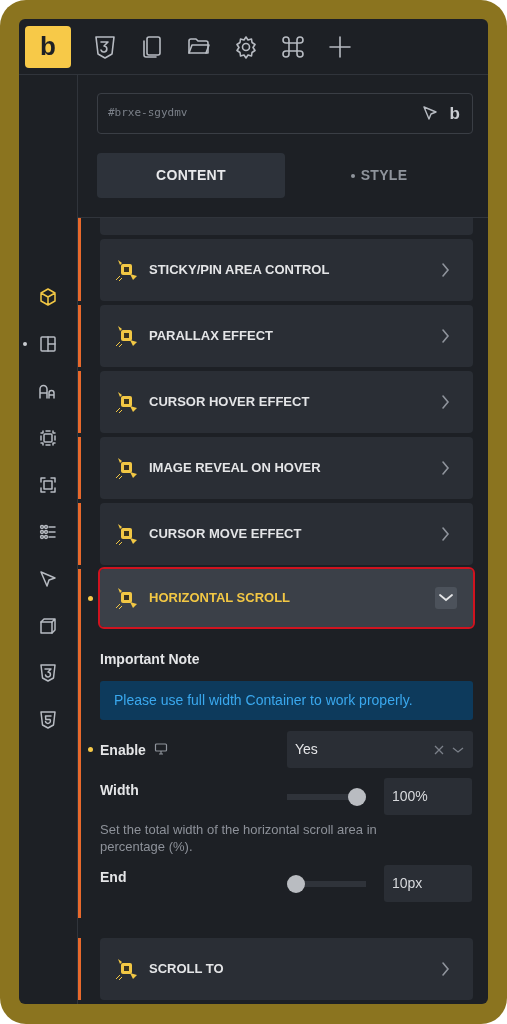 The height and width of the screenshot is (1024, 507). Describe the element at coordinates (160, 749) in the screenshot. I see `monitor-icon` at that location.